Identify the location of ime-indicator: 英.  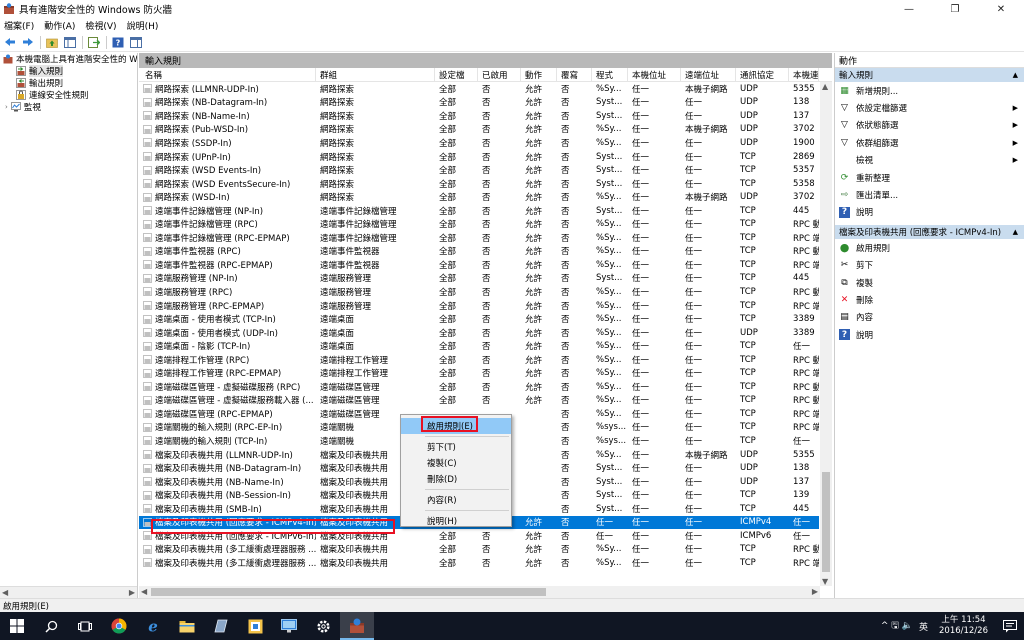
(923, 626).